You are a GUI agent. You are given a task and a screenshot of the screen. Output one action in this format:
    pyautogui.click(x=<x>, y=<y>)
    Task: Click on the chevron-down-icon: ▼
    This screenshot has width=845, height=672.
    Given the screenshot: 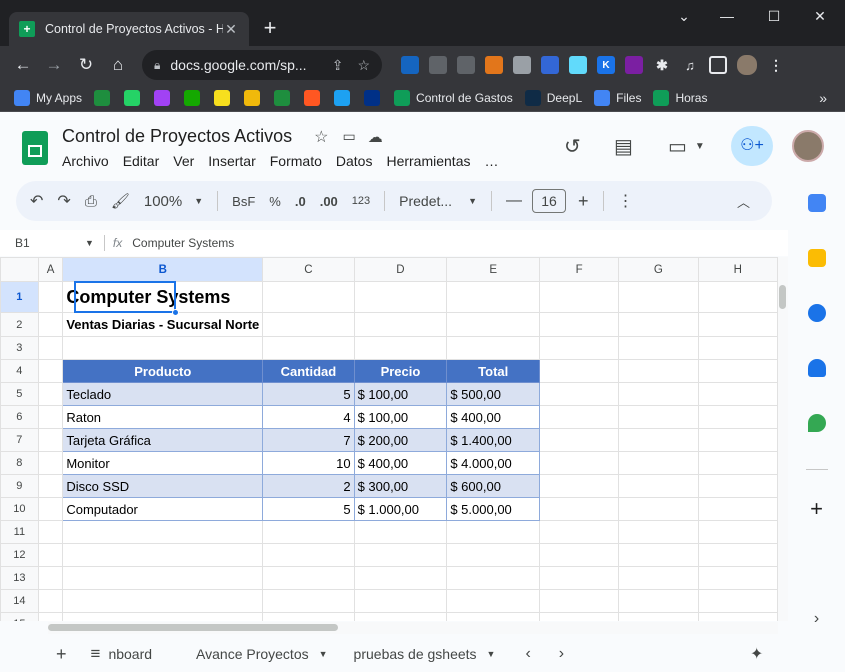 What is the action you would take?
    pyautogui.click(x=89, y=243)
    